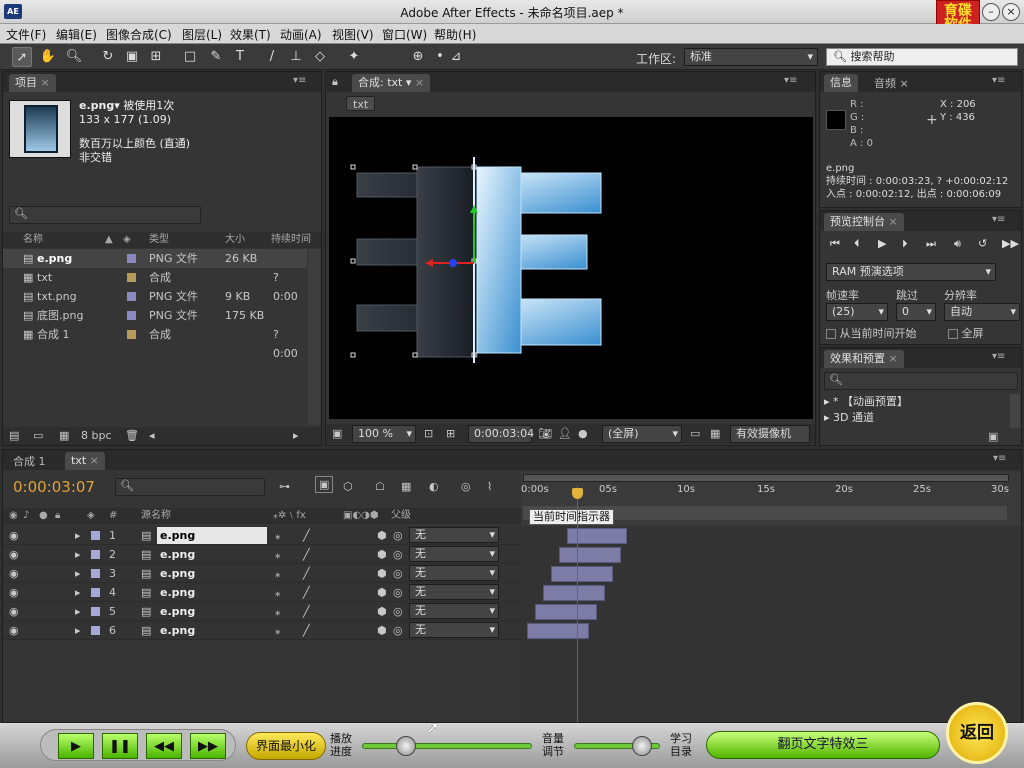 This screenshot has height=768, width=1024. I want to click on table-row: ◉ ▸ 6 ▤ e.png ⁎ ╱ ⬢ ◎ 无 ▾, so click(262, 630).